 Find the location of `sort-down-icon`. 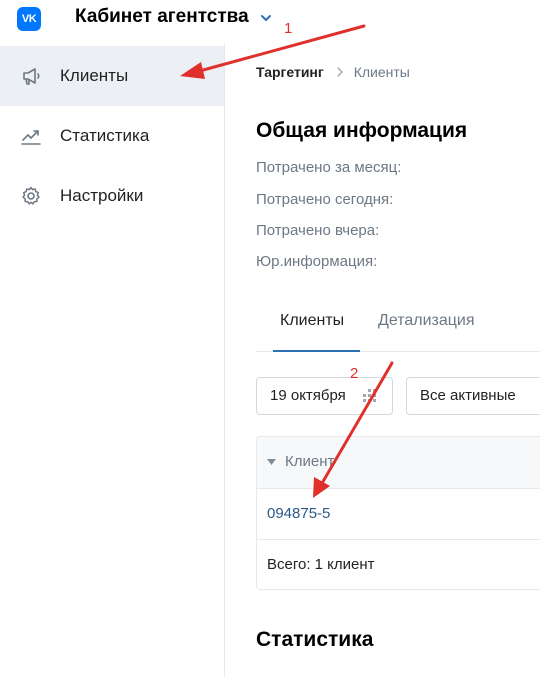

sort-down-icon is located at coordinates (271, 462).